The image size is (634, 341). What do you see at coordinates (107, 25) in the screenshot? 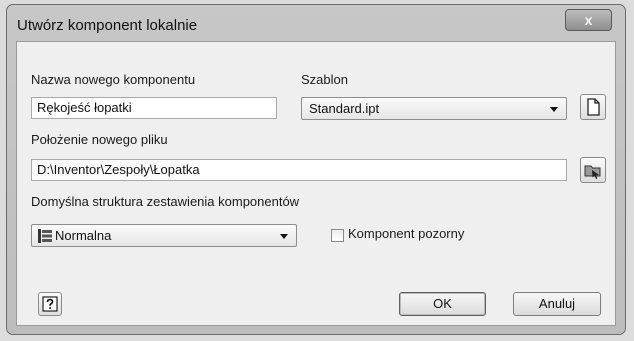
I see `dialog-title: Utwórz komponent lokalnie` at bounding box center [107, 25].